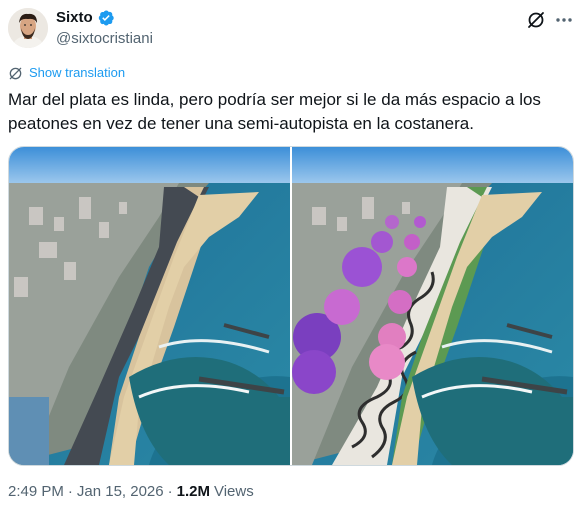  What do you see at coordinates (36, 492) in the screenshot?
I see `tweet-time: 2:49 PM` at bounding box center [36, 492].